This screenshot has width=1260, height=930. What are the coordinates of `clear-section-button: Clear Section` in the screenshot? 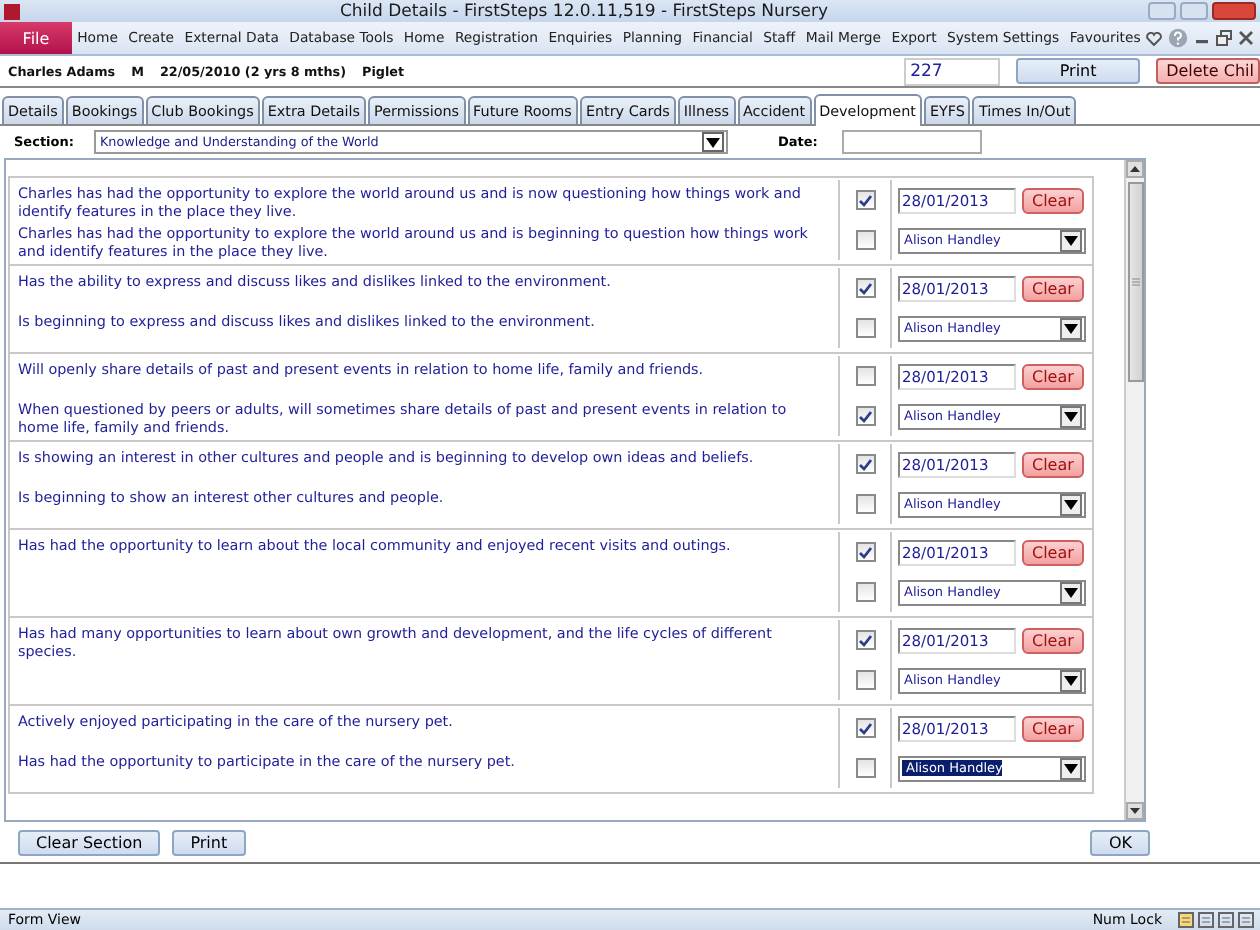 It's located at (89, 842).